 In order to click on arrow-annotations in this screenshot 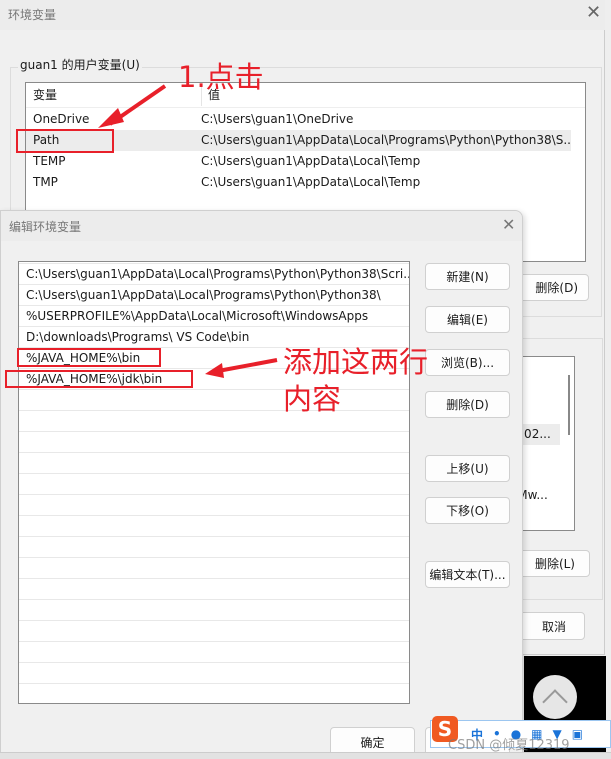, I will do `click(188, 231)`.